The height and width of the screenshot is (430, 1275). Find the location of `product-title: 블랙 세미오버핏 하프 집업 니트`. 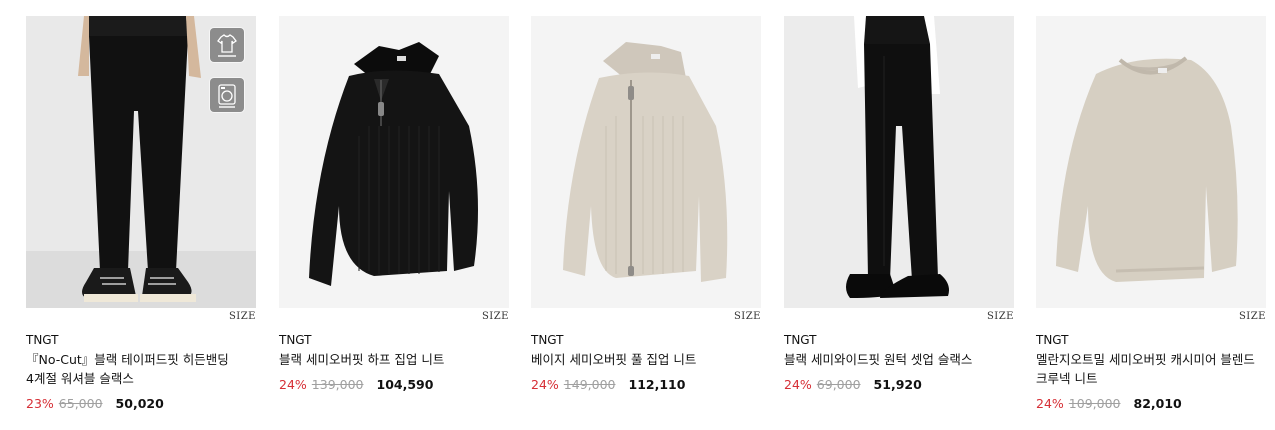

product-title: 블랙 세미오버핏 하프 집업 니트 is located at coordinates (394, 359).